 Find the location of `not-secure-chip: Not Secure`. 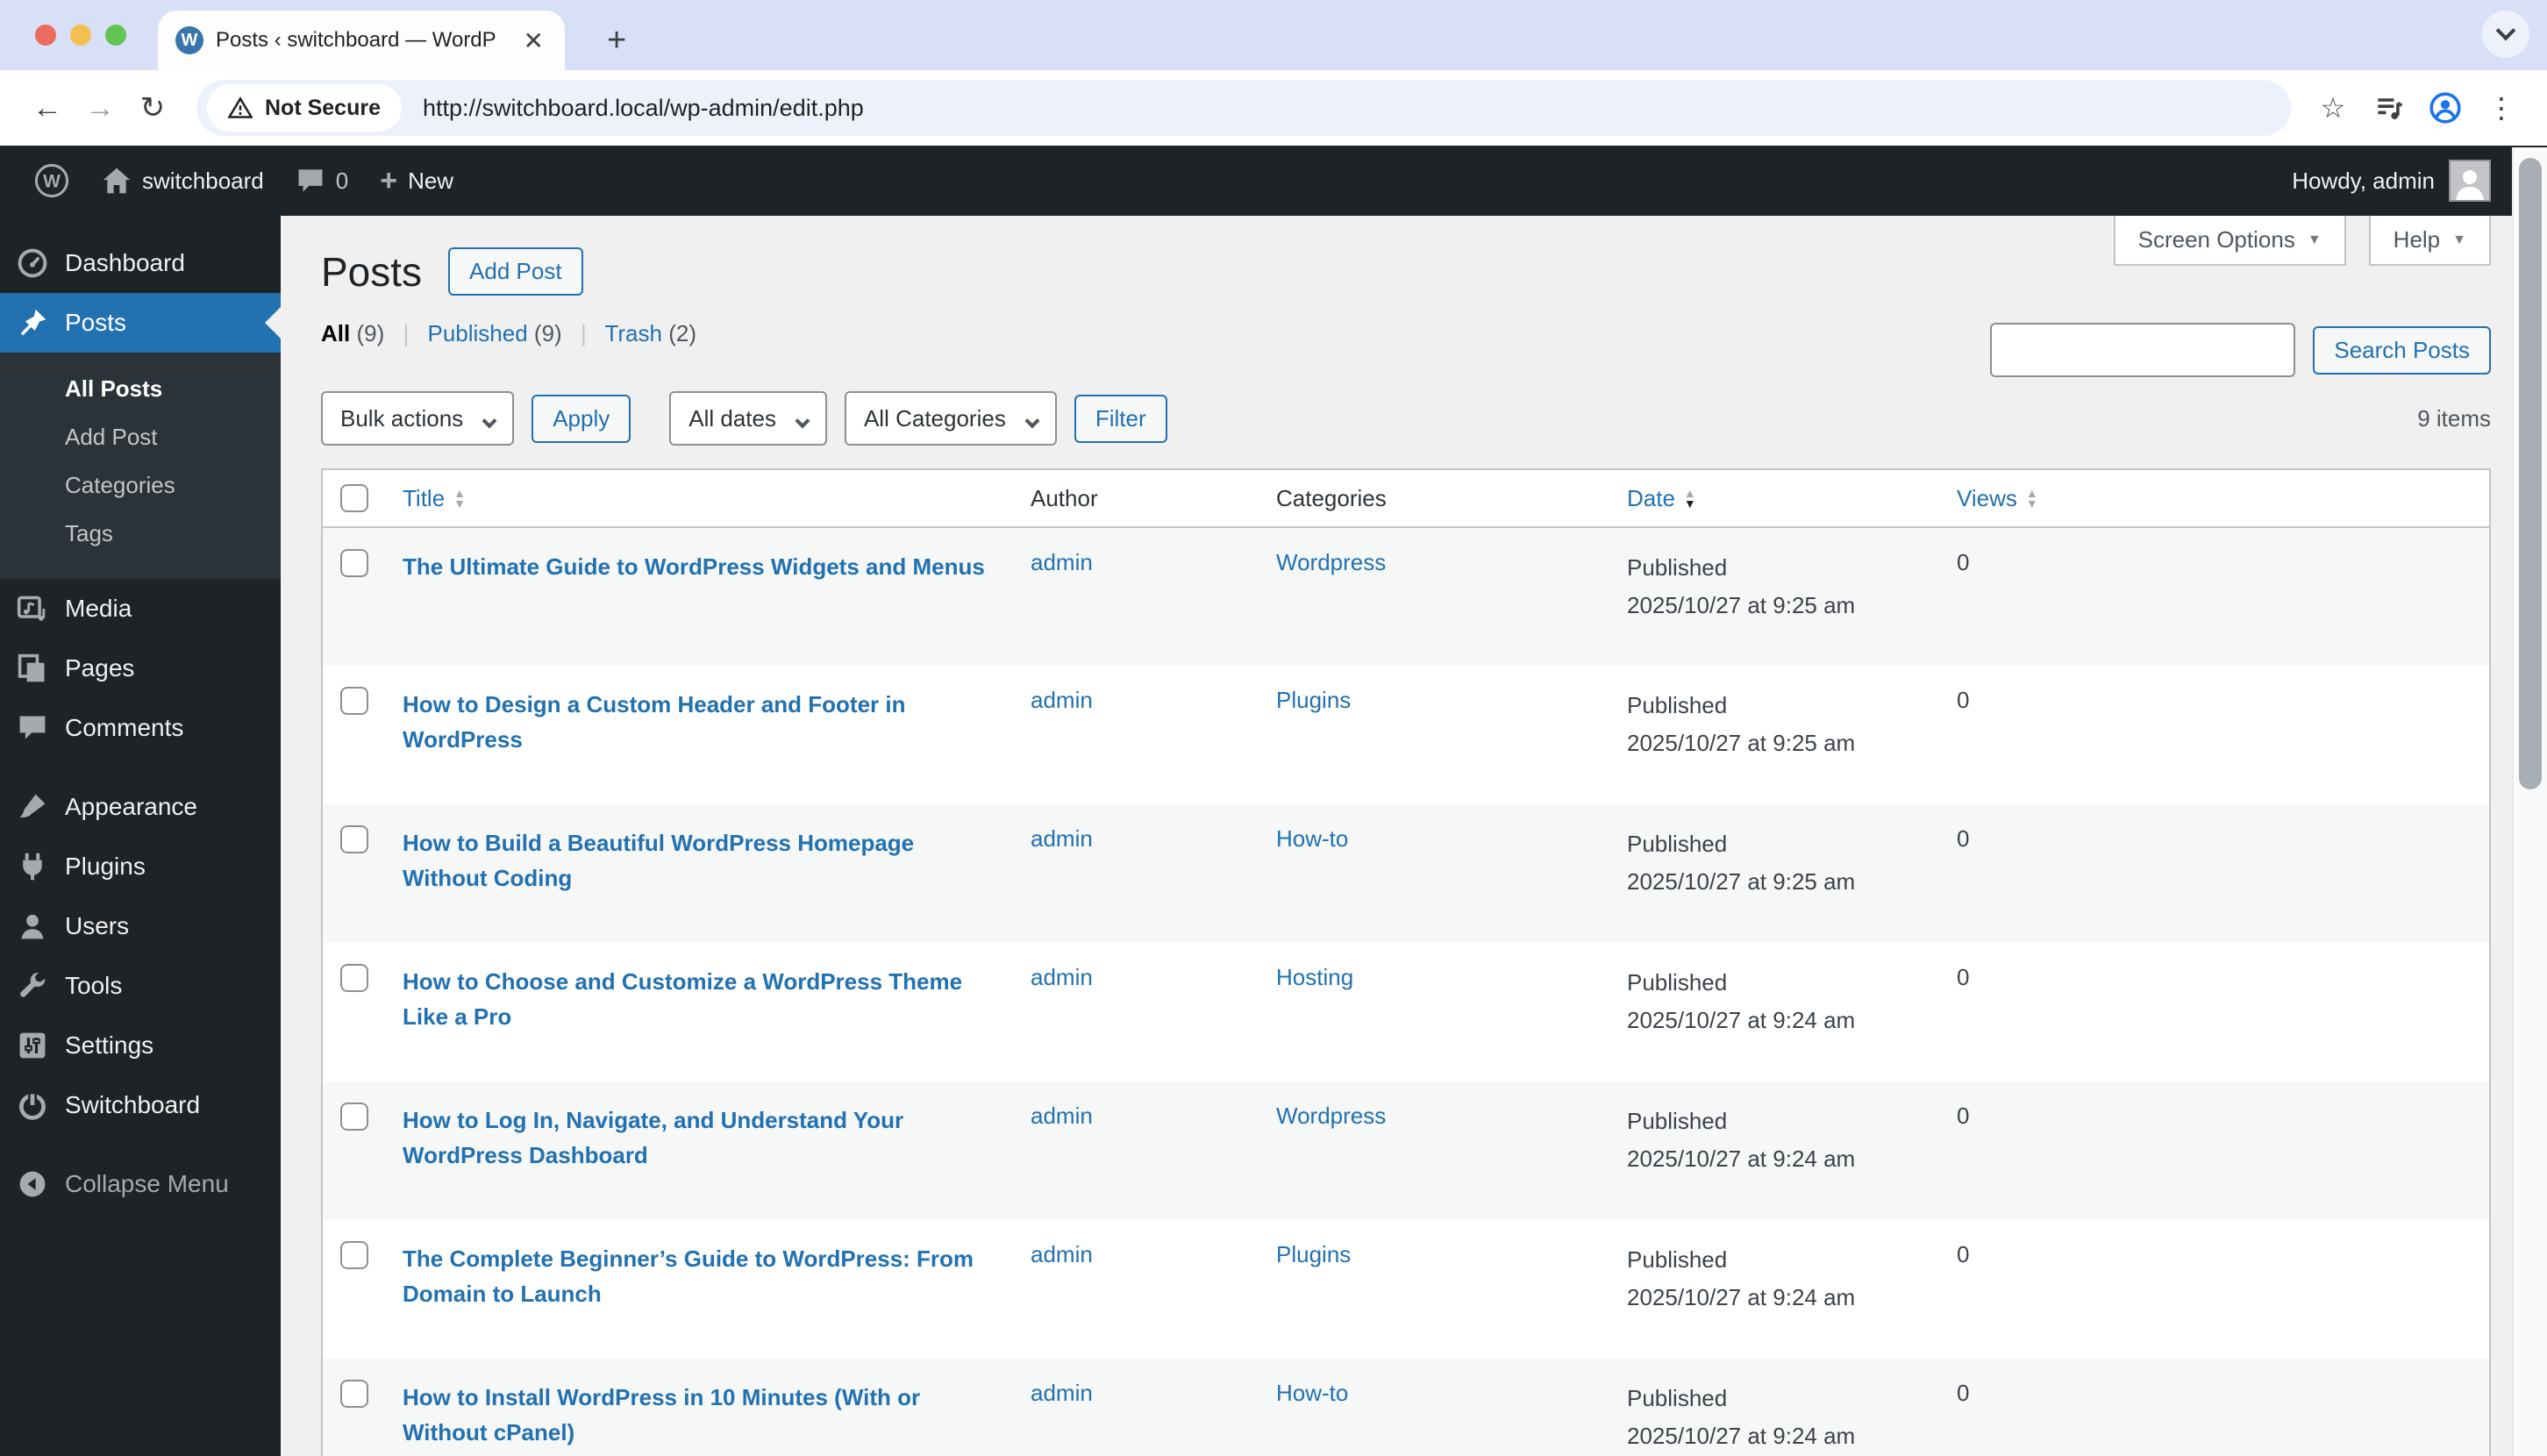

not-secure-chip: Not Secure is located at coordinates (305, 108).